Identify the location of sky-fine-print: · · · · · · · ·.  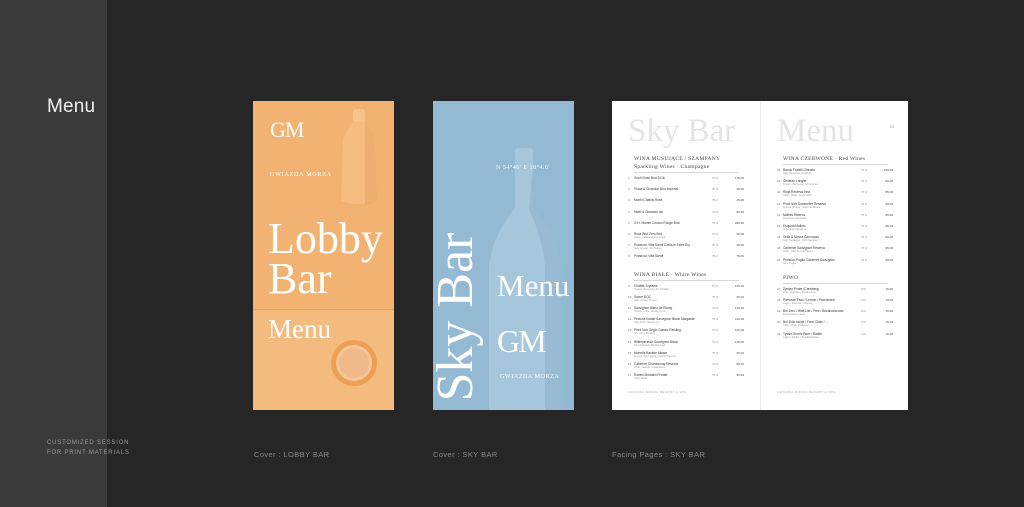
(504, 397).